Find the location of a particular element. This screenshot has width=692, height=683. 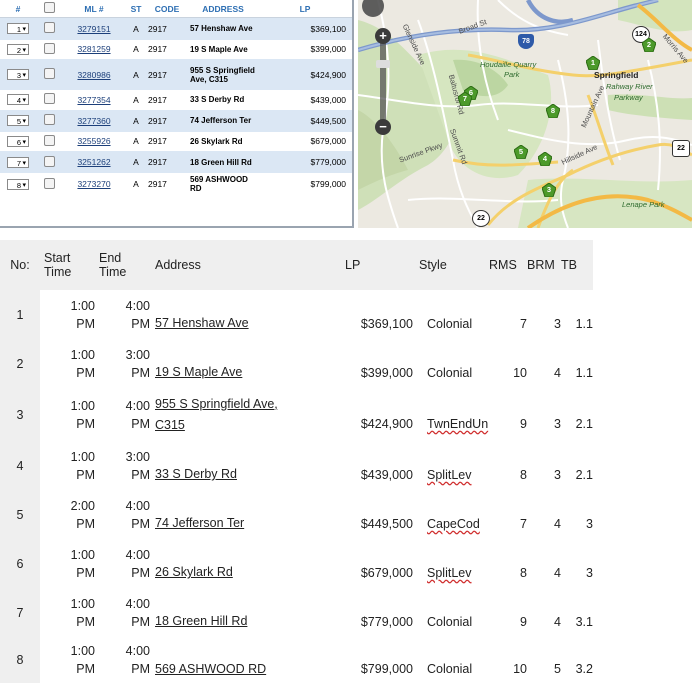

col-header-check is located at coordinates (49, 9).